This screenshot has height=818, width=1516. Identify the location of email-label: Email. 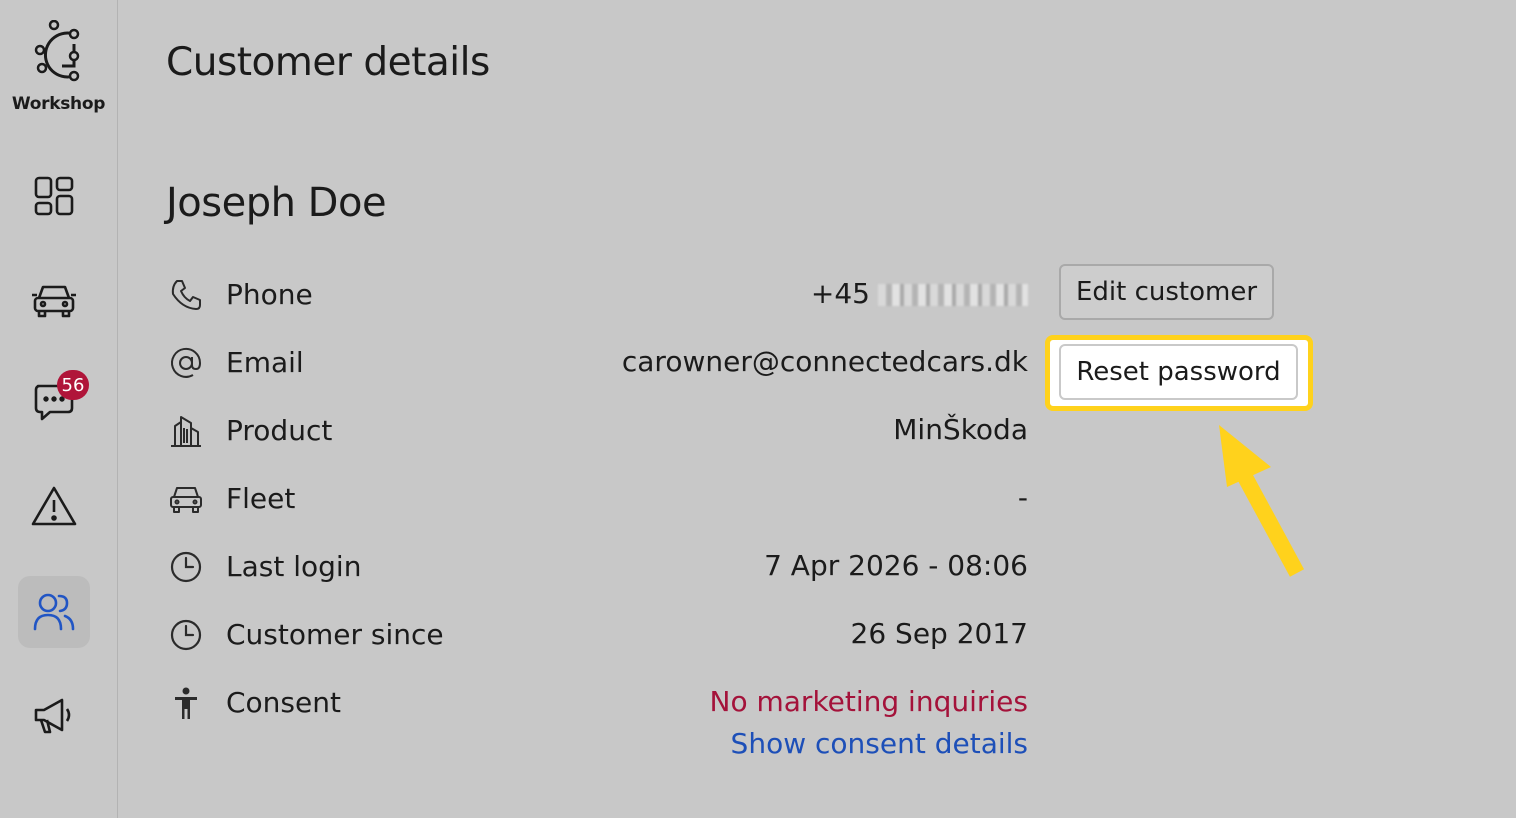
(265, 362).